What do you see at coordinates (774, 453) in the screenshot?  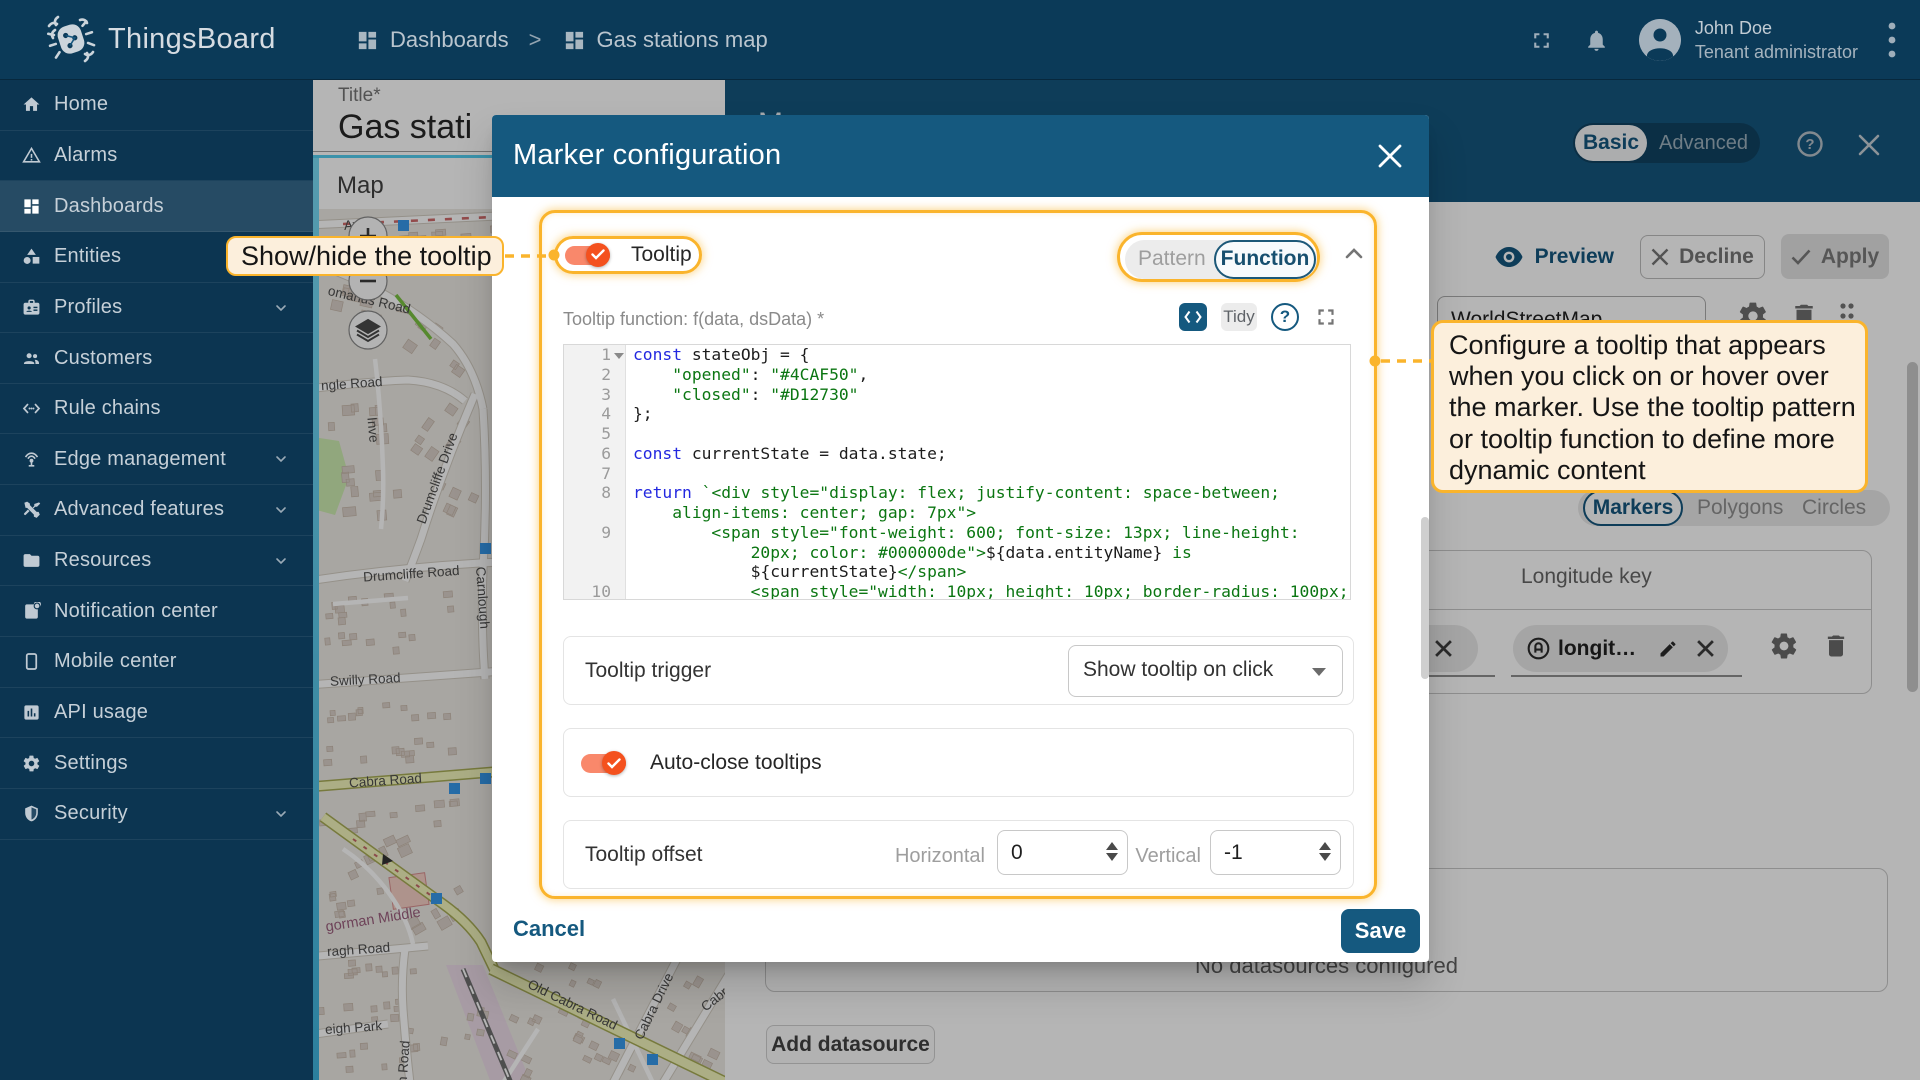 I see `code-line: 6 const currentState = data.state;` at bounding box center [774, 453].